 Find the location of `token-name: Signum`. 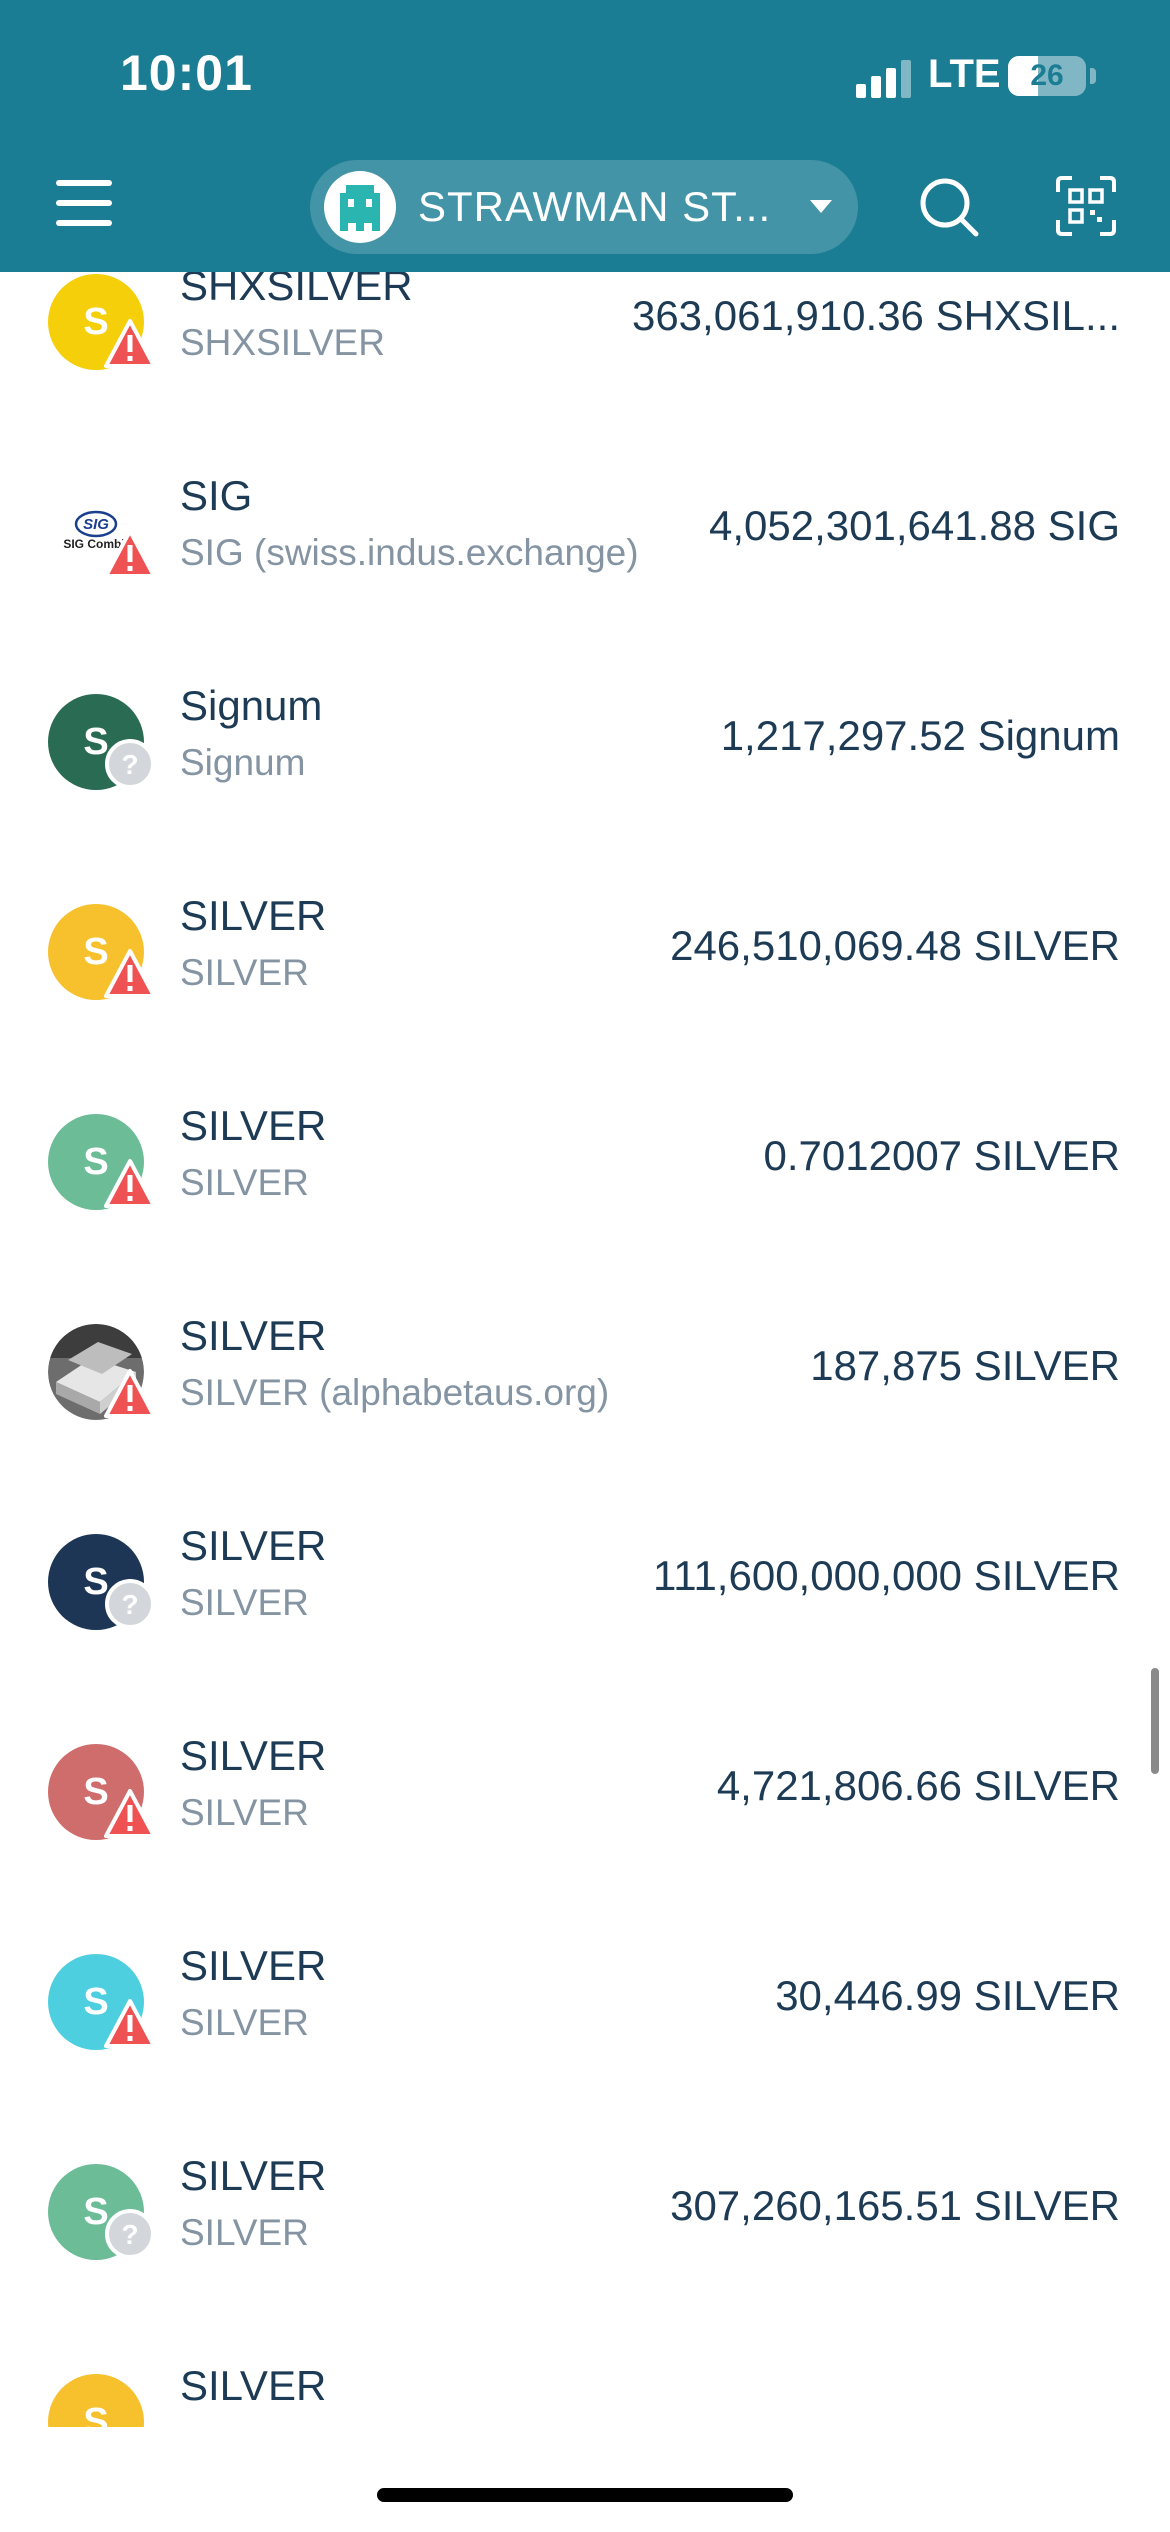

token-name: Signum is located at coordinates (251, 705).